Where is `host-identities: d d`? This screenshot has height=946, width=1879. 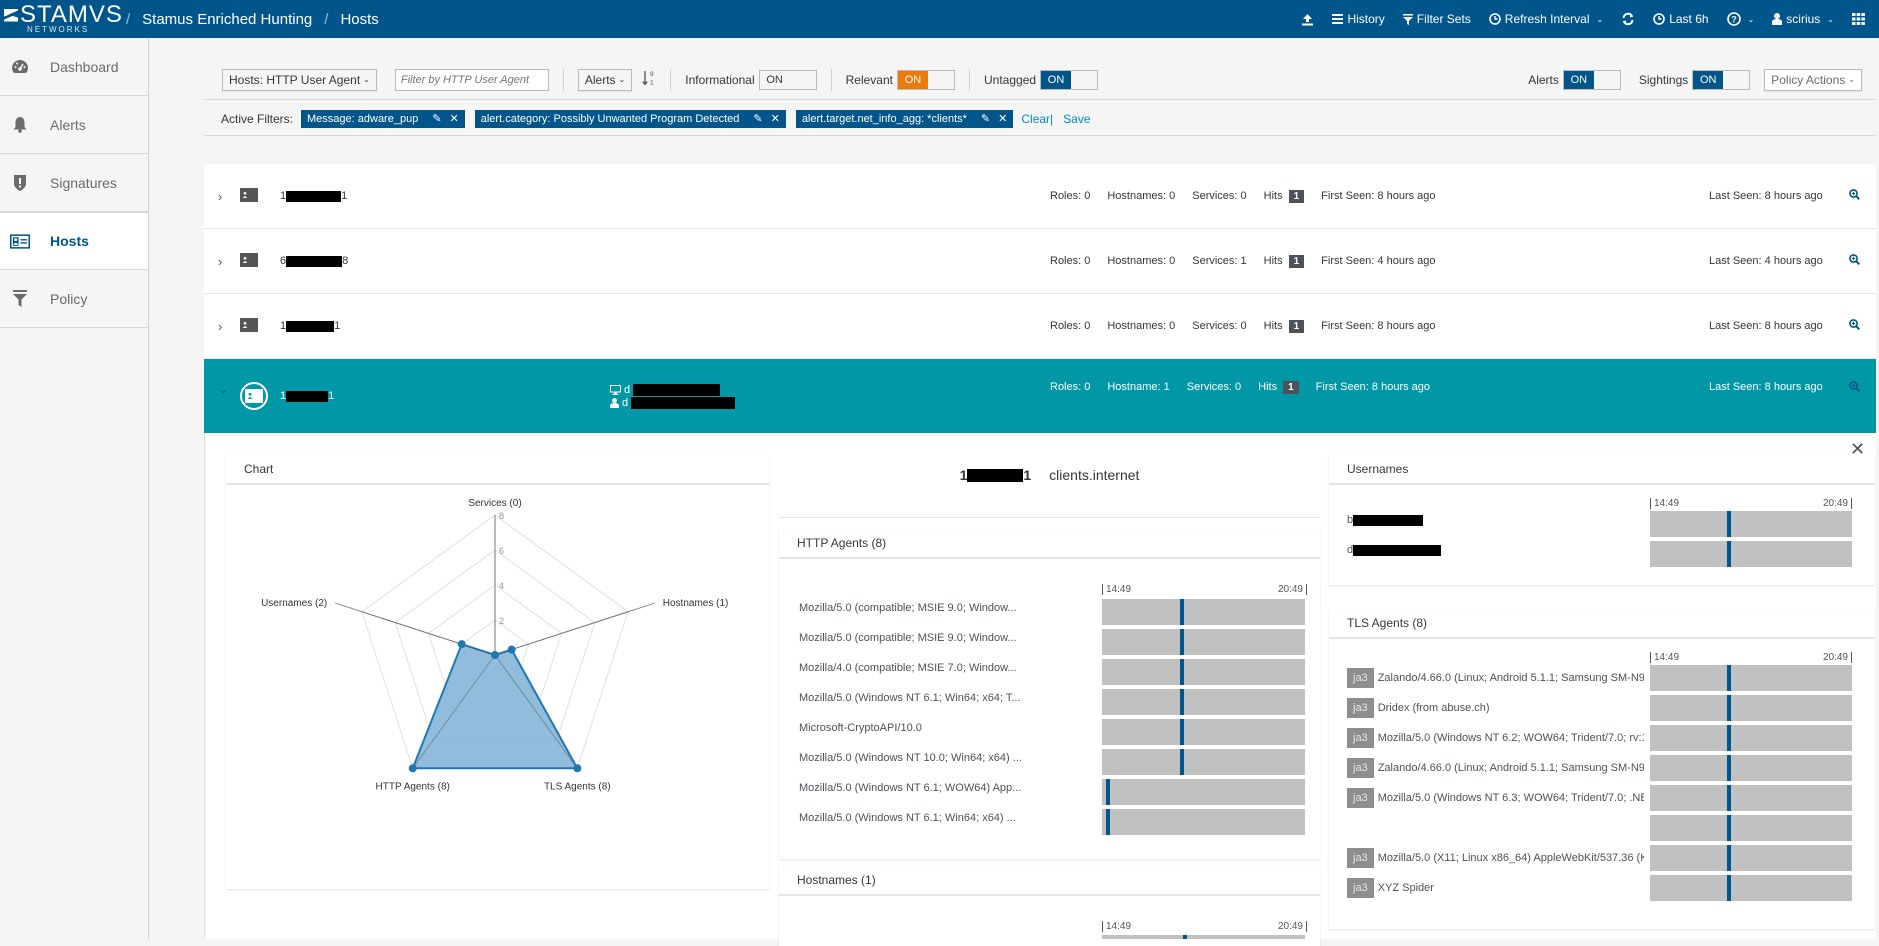
host-identities: d d is located at coordinates (673, 396).